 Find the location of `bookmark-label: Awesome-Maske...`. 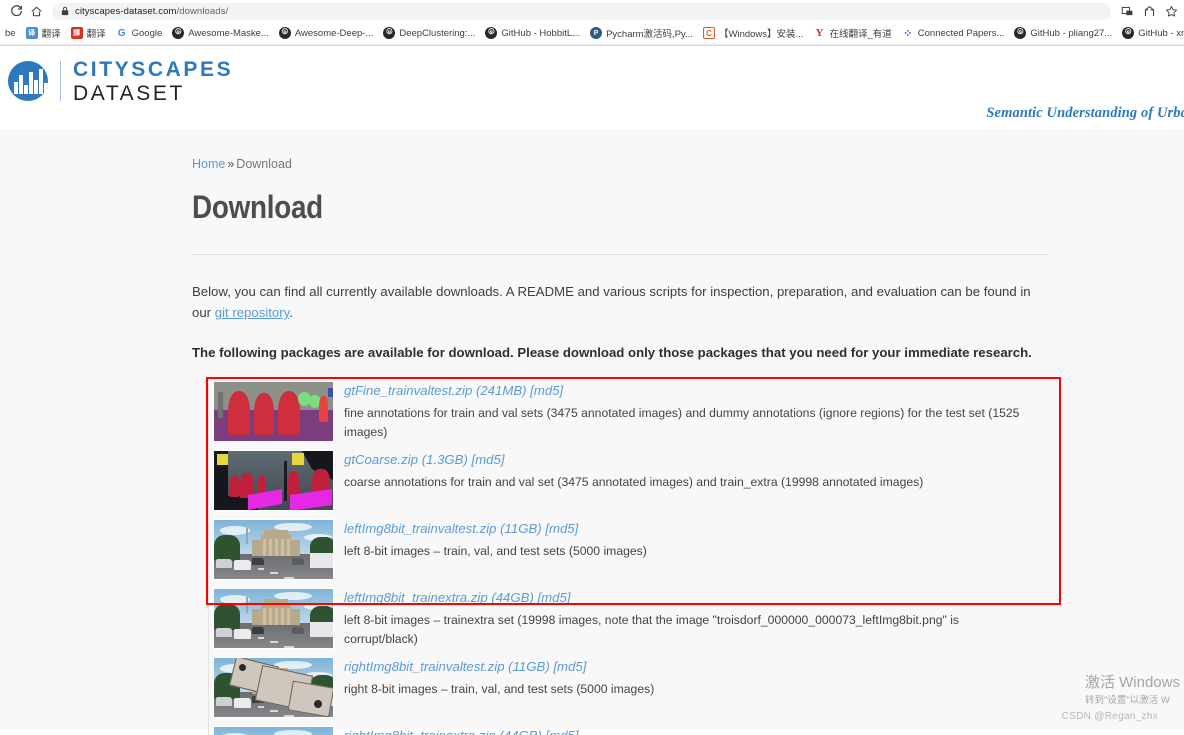

bookmark-label: Awesome-Maske... is located at coordinates (228, 33).